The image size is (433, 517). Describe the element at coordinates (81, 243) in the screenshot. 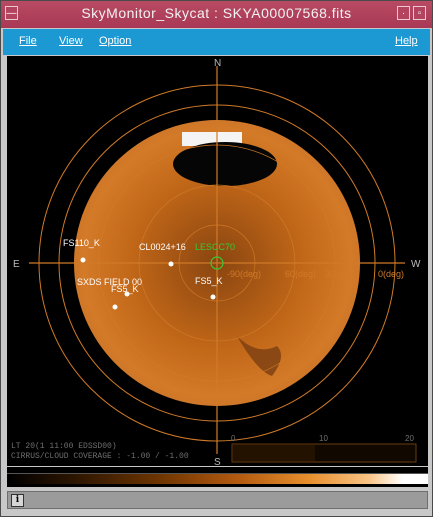

I see `target-label: FS110_K` at that location.